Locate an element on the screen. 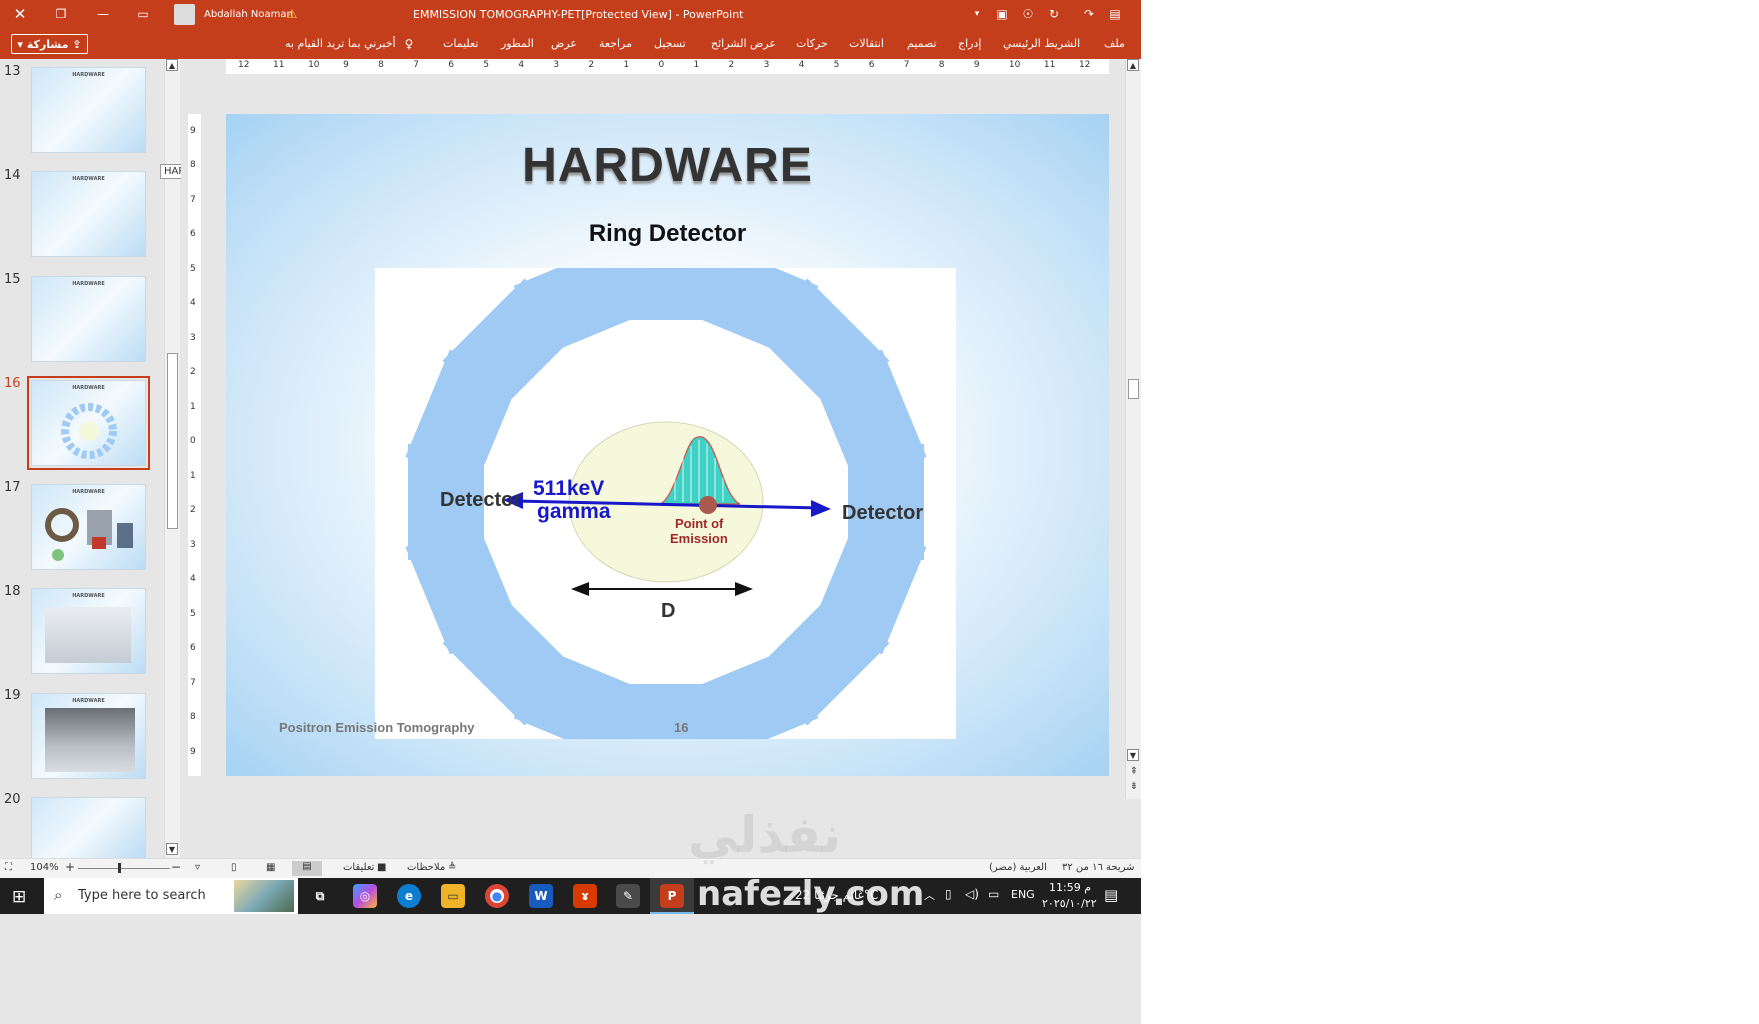 This screenshot has width=1759, height=1024. undo-icon: ↷ is located at coordinates (1089, 14).